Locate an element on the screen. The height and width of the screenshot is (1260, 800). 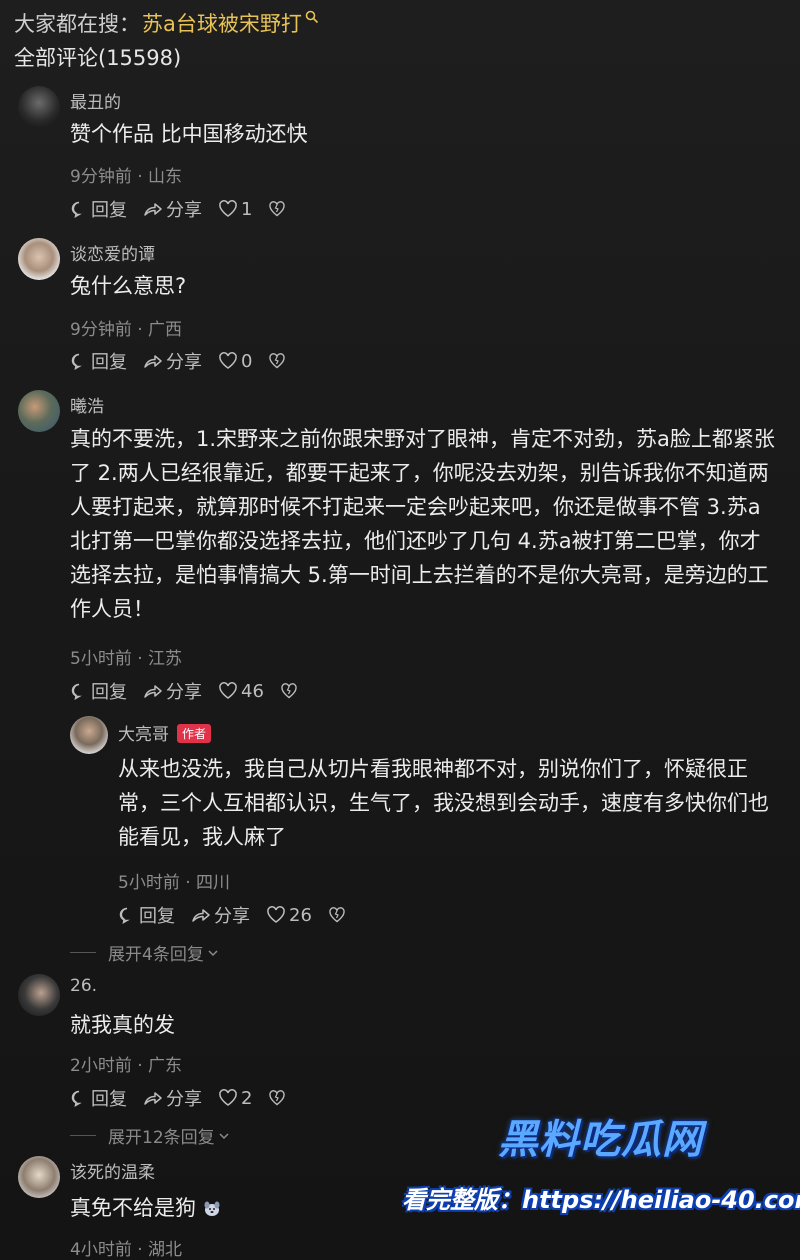
like-count: 46 is located at coordinates (252, 691).